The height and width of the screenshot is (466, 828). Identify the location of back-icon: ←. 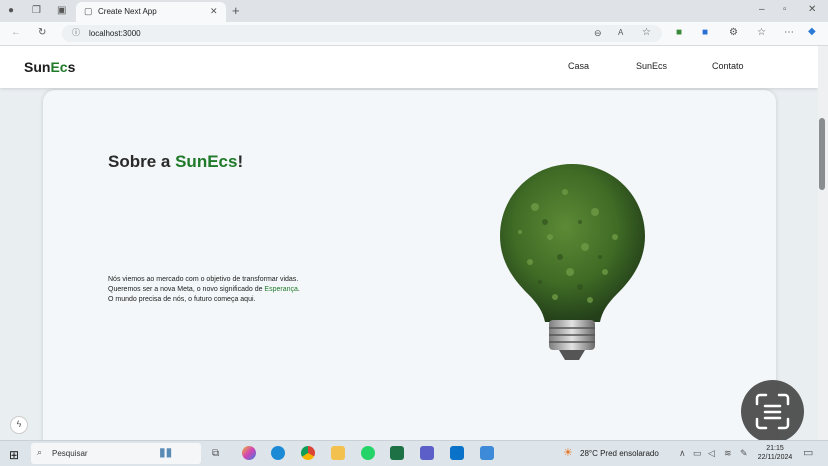
(16, 33).